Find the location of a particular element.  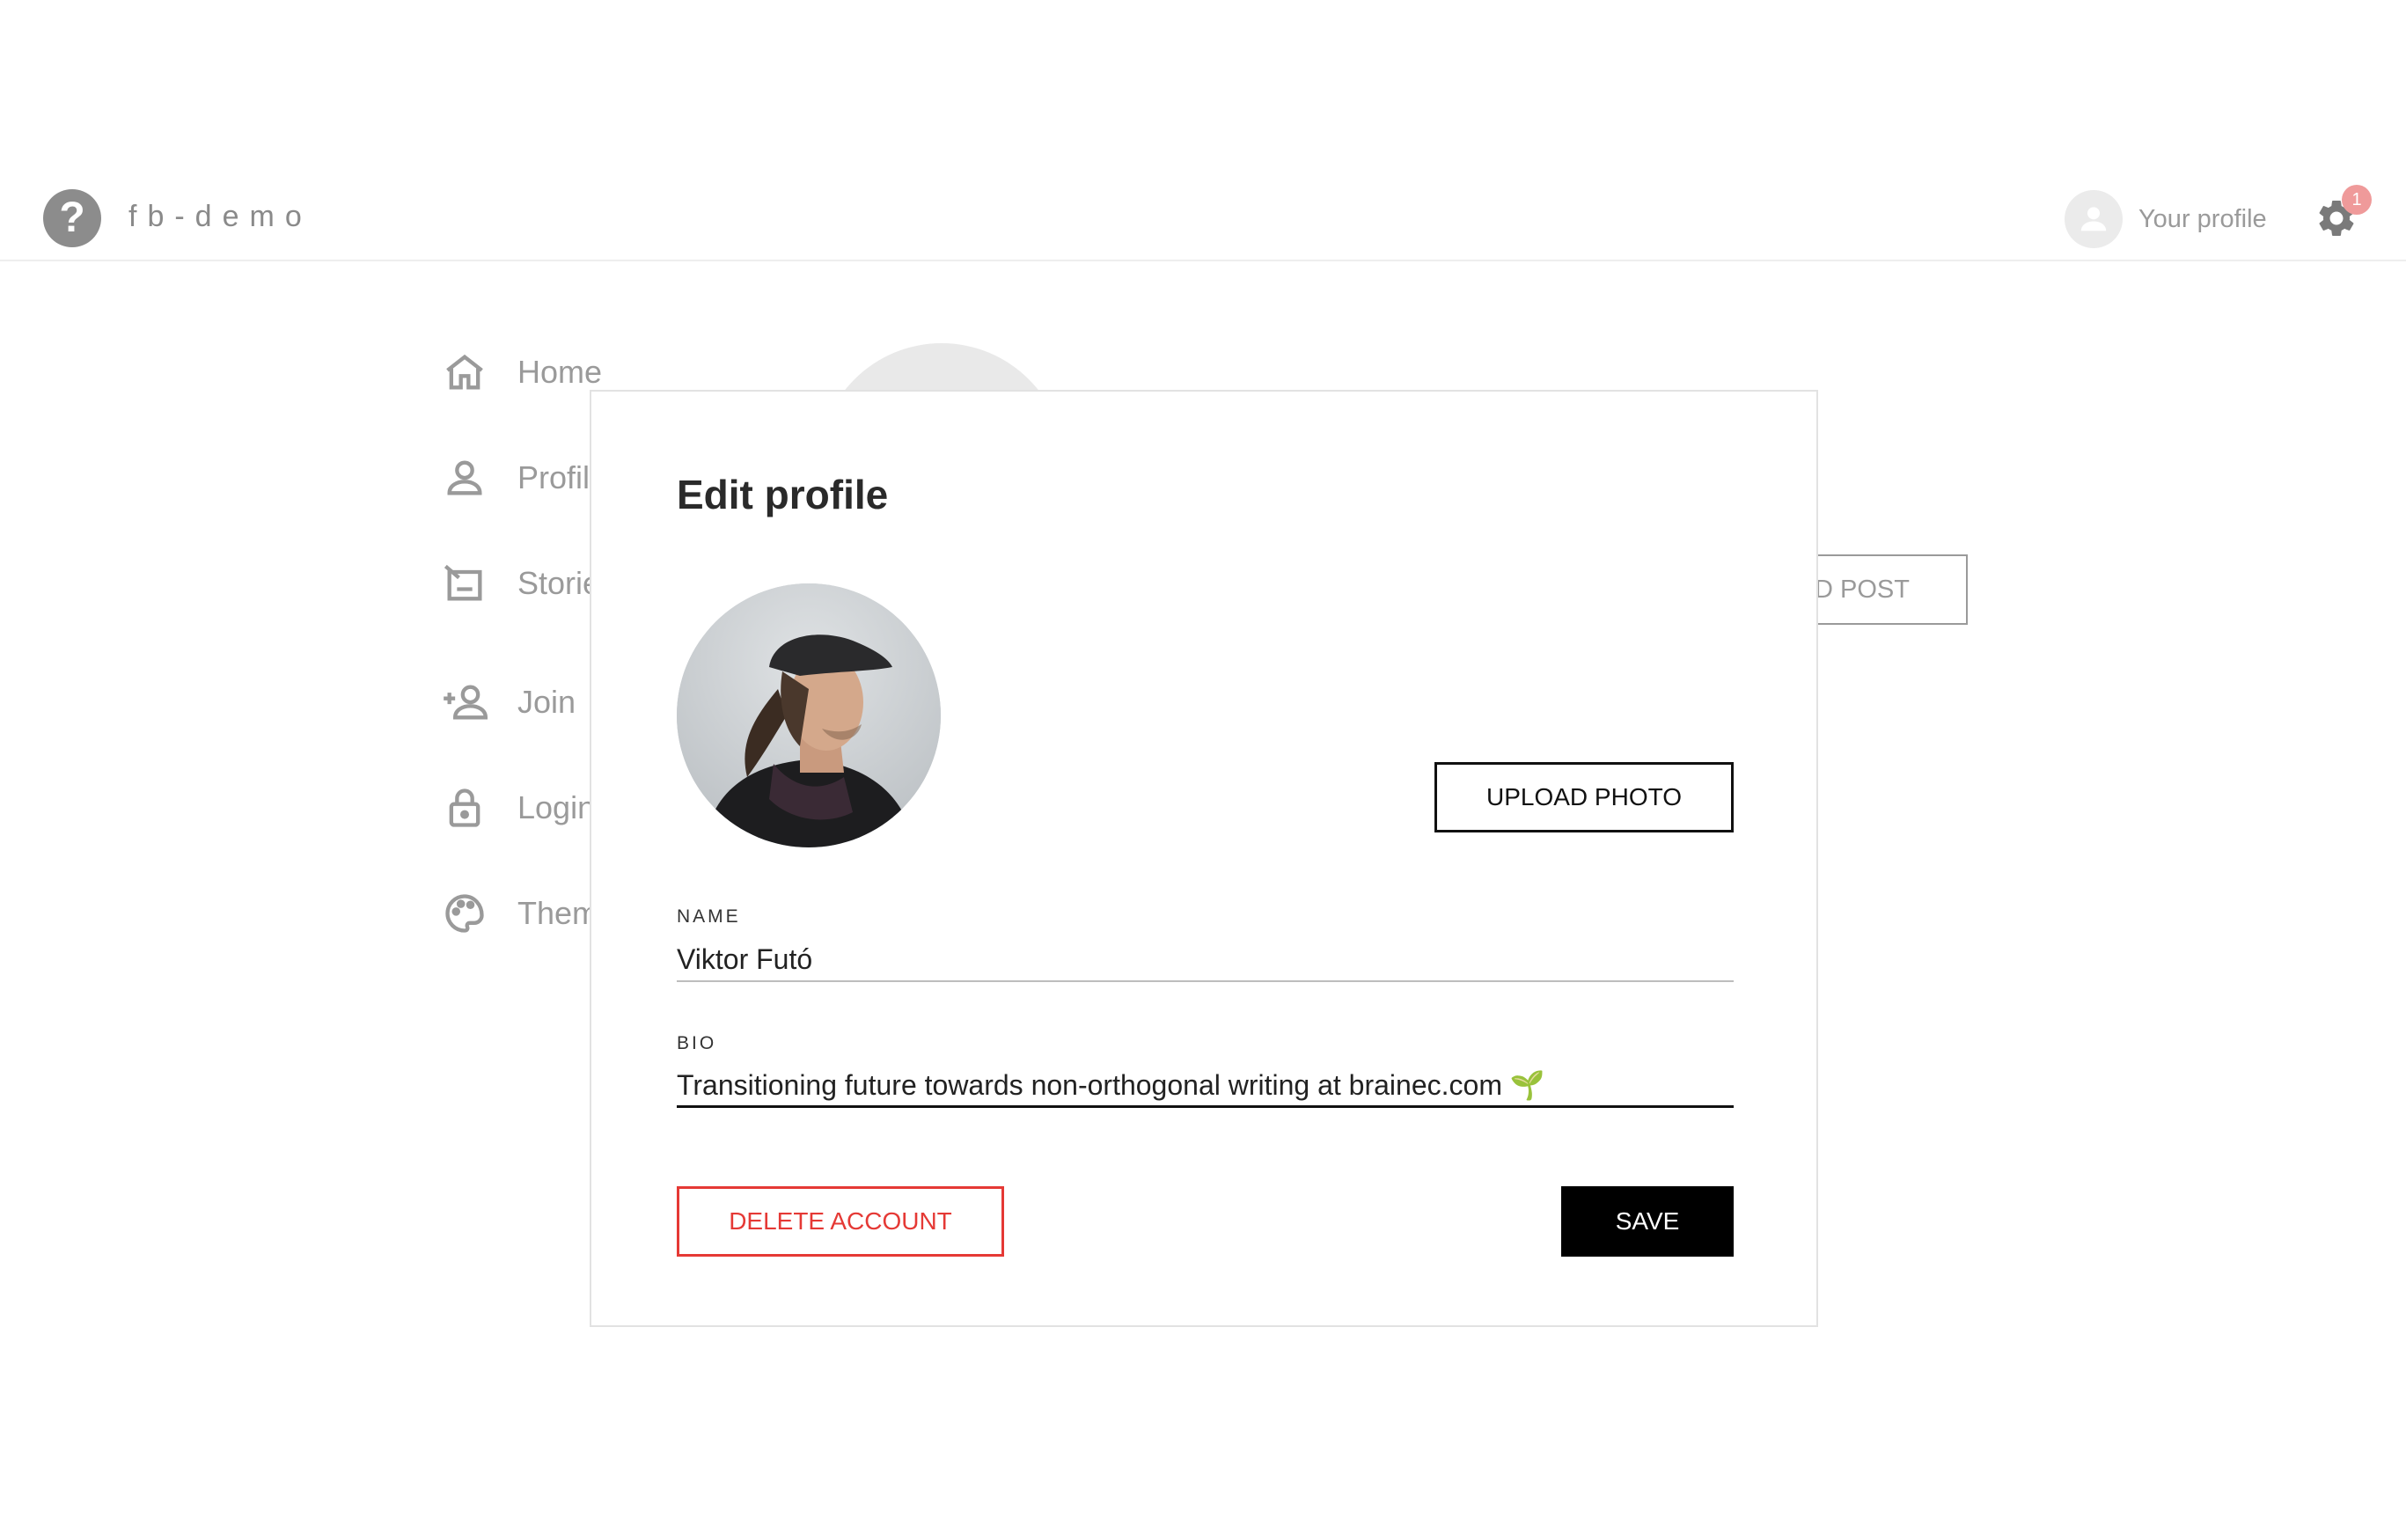

delete-account-button: DELETE ACCOUNT is located at coordinates (841, 1222).